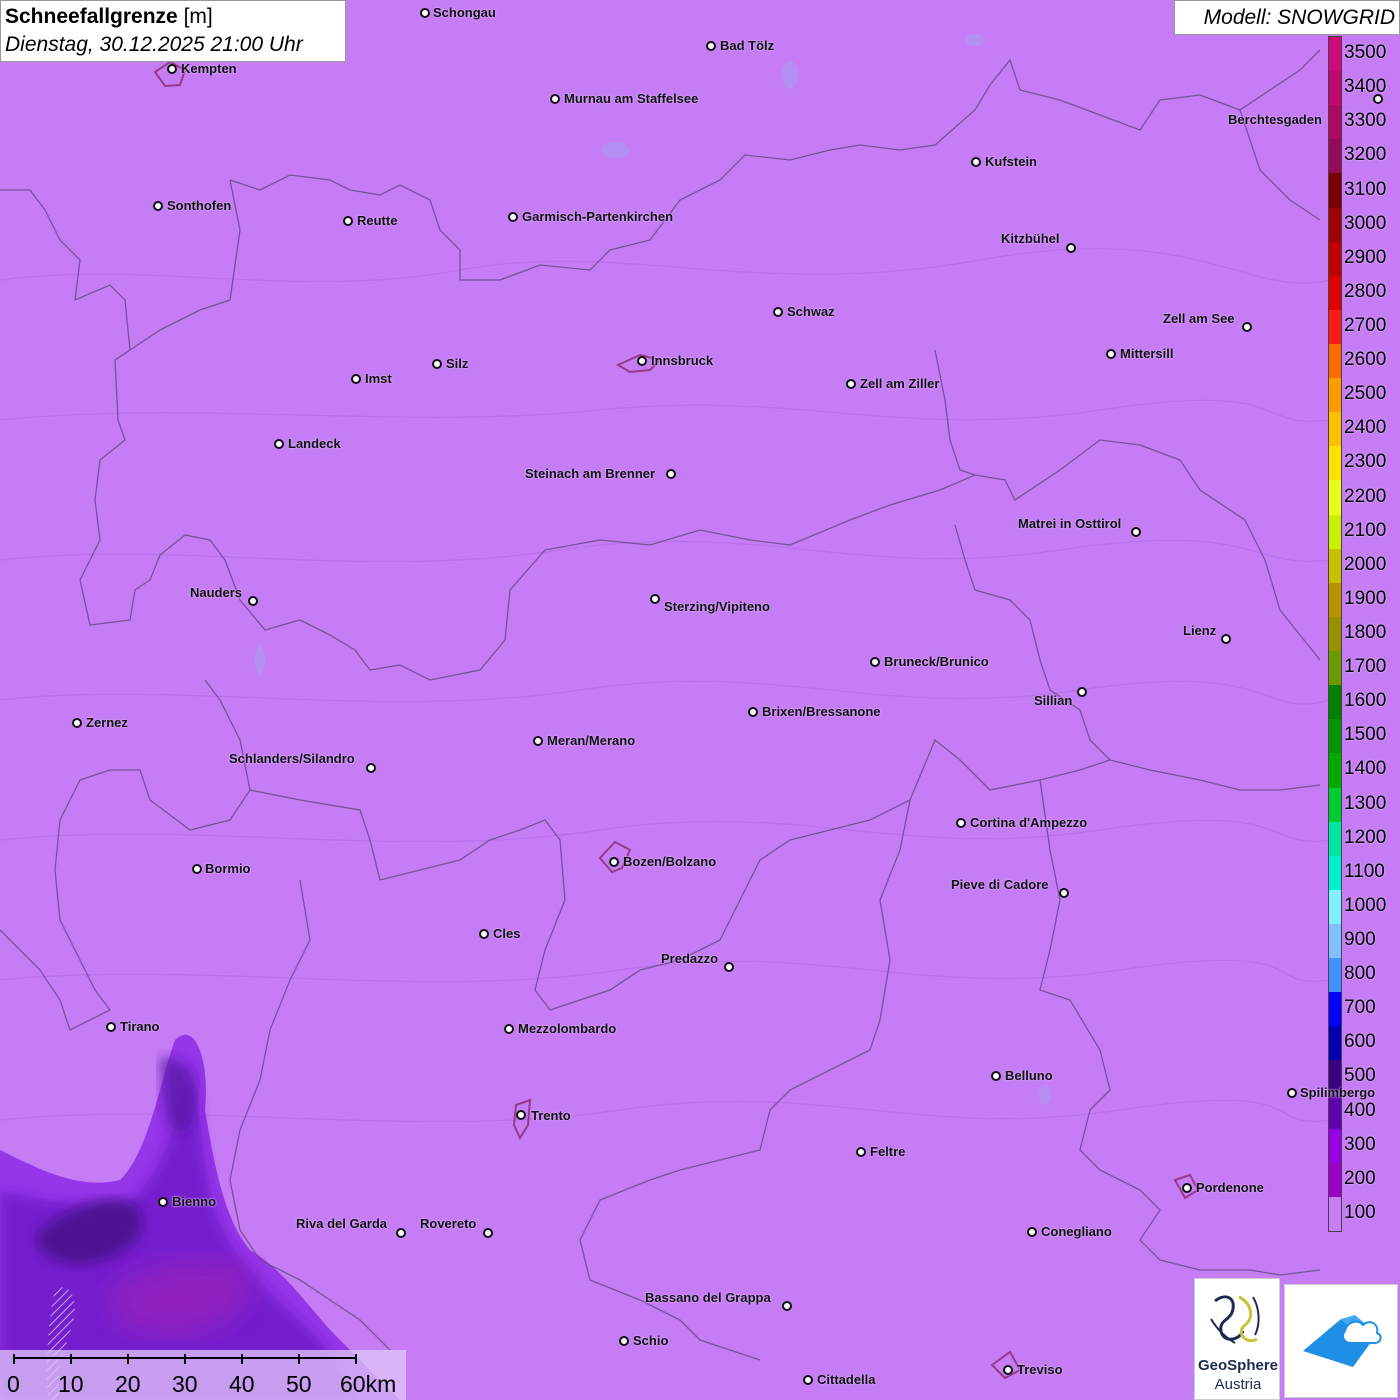 The width and height of the screenshot is (1400, 1400). I want to click on city-label: Sonthofen, so click(199, 206).